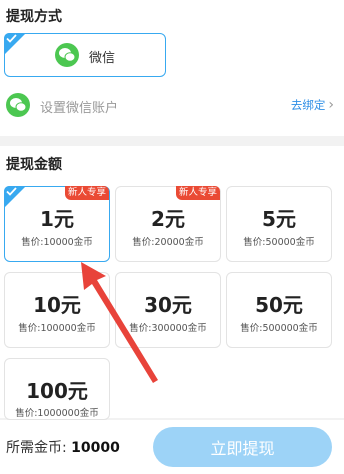  I want to click on amount-value: 10元, so click(57, 305).